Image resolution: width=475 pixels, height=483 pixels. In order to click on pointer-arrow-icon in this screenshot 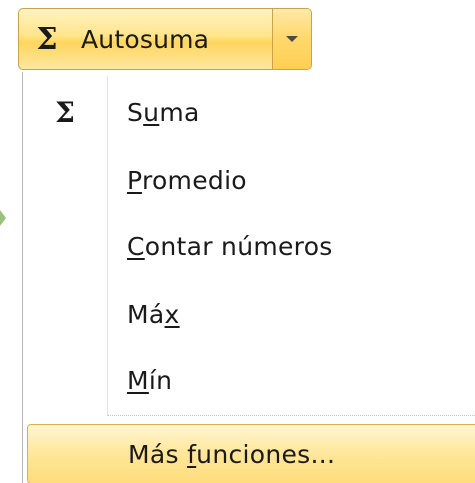, I will do `click(3, 218)`.